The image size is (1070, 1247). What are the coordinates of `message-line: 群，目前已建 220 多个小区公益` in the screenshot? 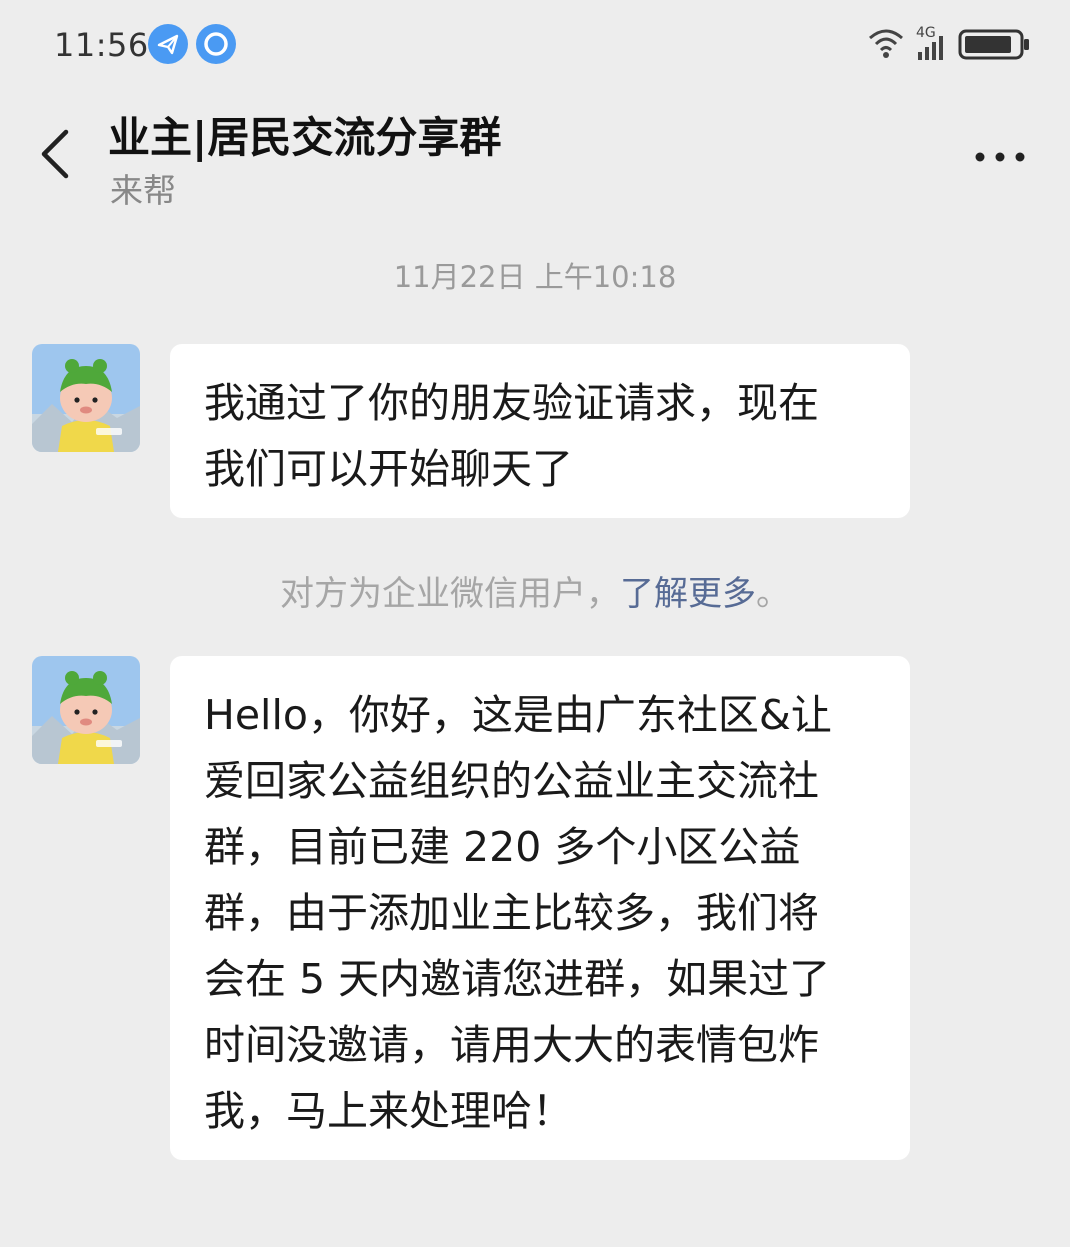 It's located at (502, 847).